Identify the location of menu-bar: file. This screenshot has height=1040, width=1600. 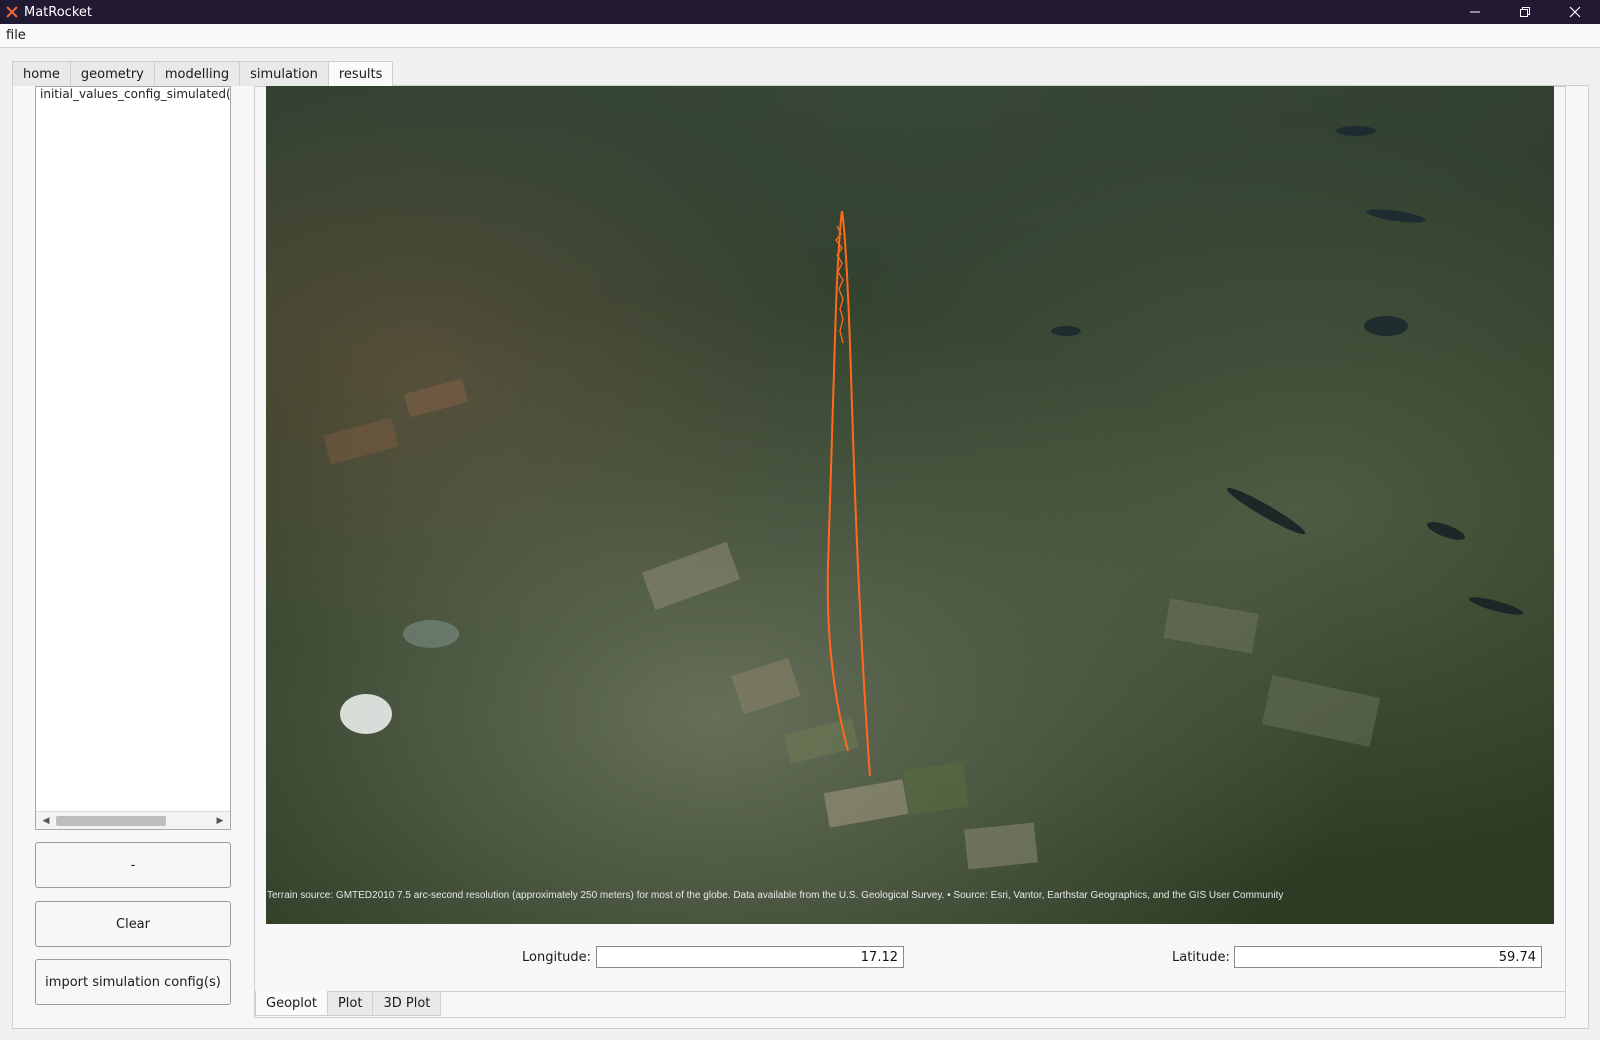
(800, 36).